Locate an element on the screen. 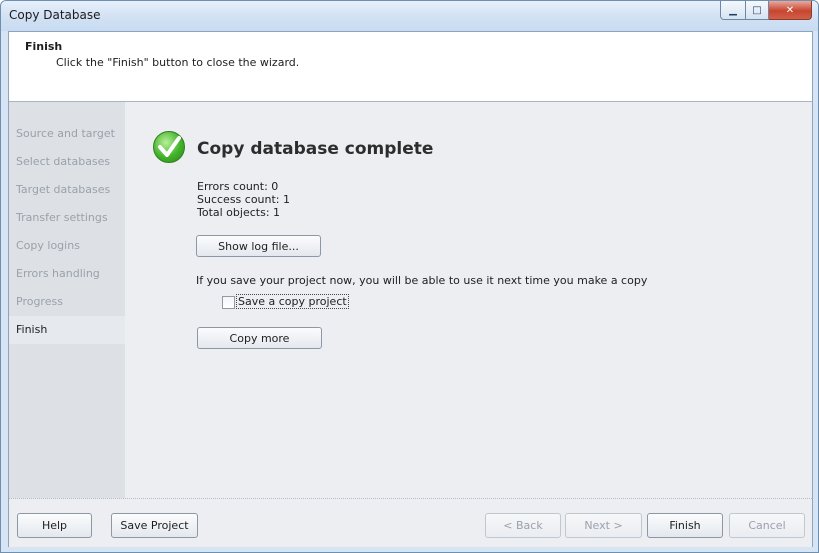  finish-button: Finish is located at coordinates (685, 525).